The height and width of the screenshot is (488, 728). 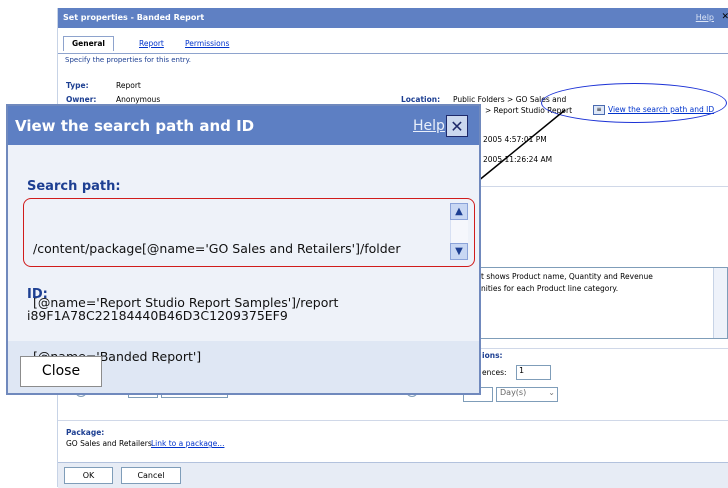 What do you see at coordinates (37, 294) in the screenshot?
I see `id-label: ID:` at bounding box center [37, 294].